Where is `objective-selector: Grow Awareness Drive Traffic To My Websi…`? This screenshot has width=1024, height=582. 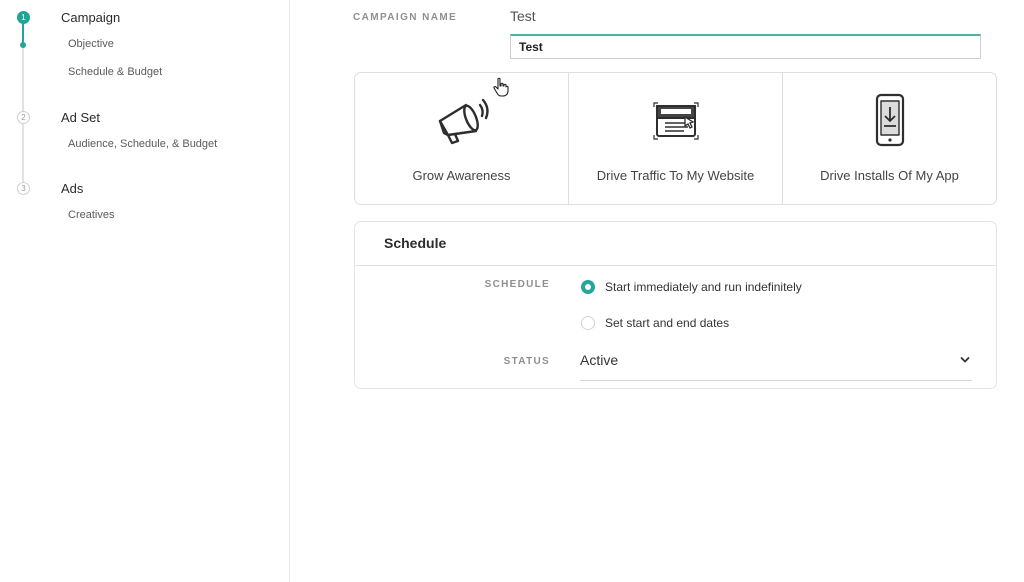 objective-selector: Grow Awareness Drive Traffic To My Websi… is located at coordinates (675, 138).